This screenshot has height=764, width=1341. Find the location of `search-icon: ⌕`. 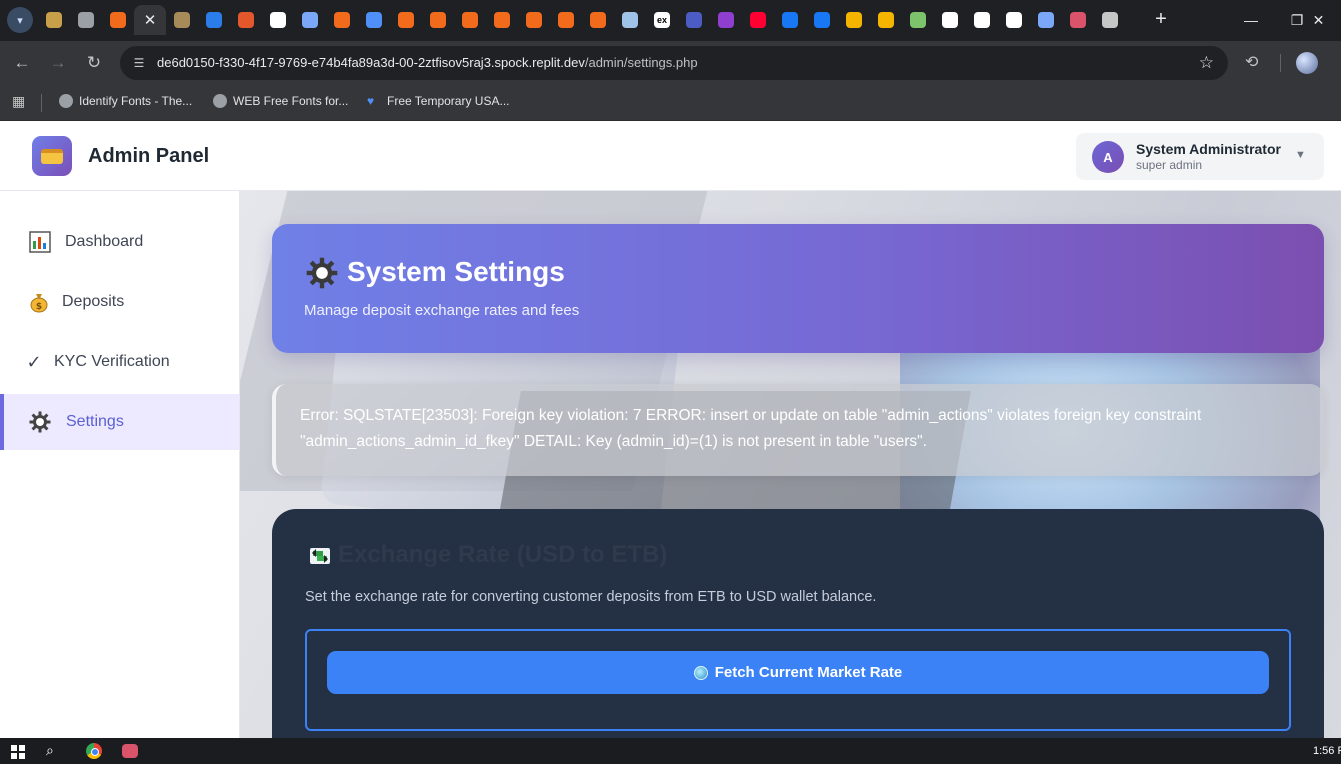

search-icon: ⌕ is located at coordinates (50, 750).